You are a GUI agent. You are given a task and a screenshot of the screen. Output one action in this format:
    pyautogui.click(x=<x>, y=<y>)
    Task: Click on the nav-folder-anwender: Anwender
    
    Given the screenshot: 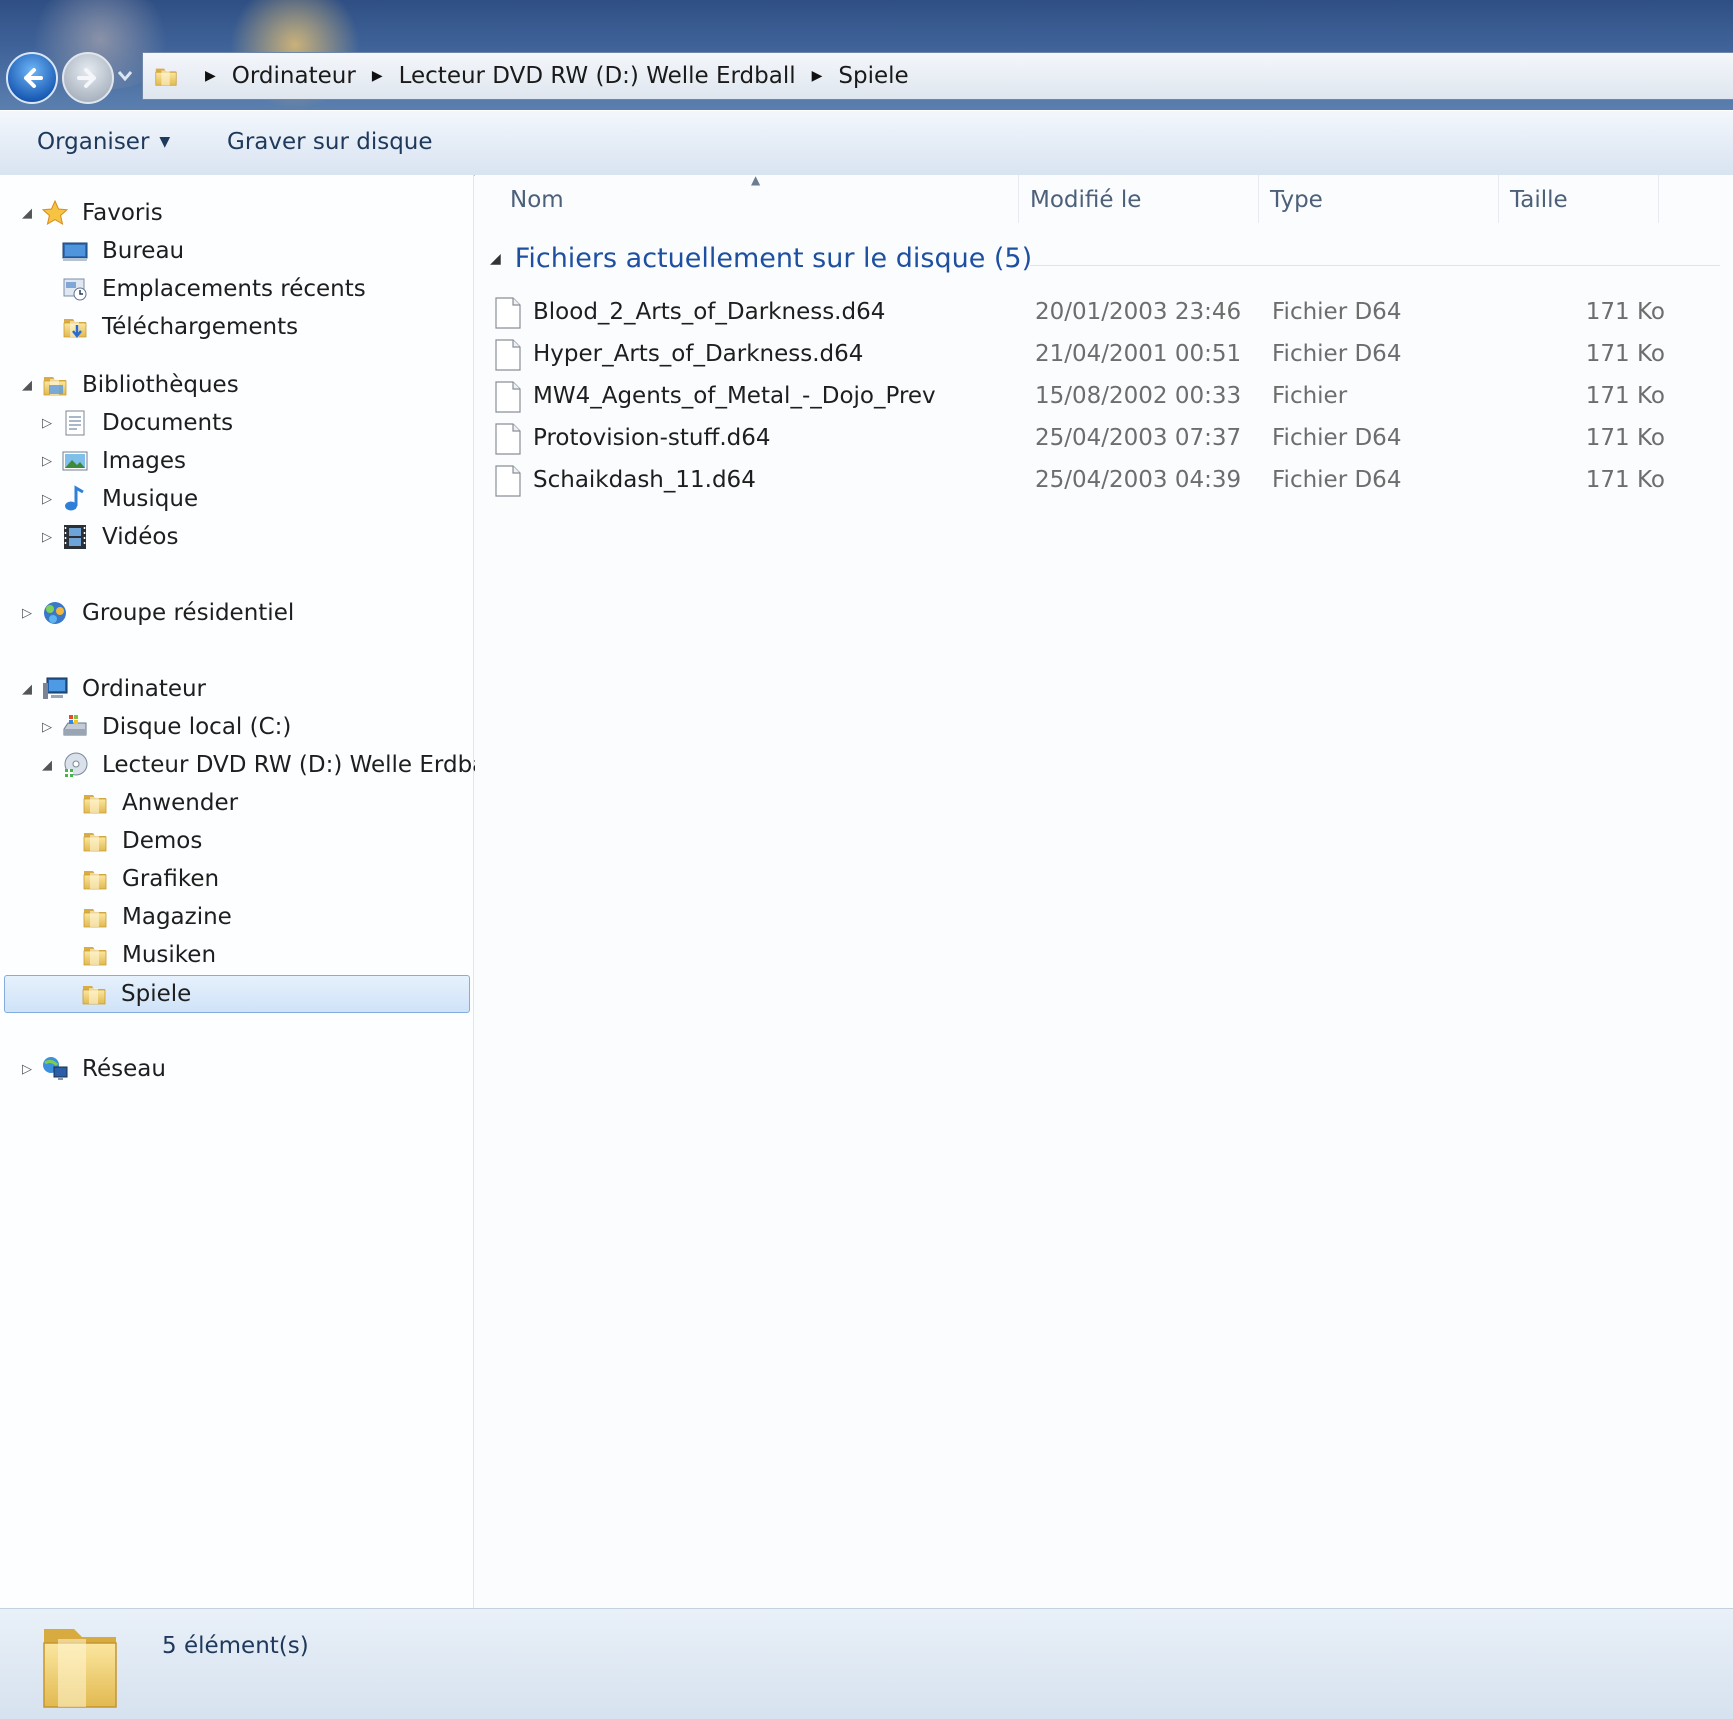 What is the action you would take?
    pyautogui.click(x=148, y=803)
    